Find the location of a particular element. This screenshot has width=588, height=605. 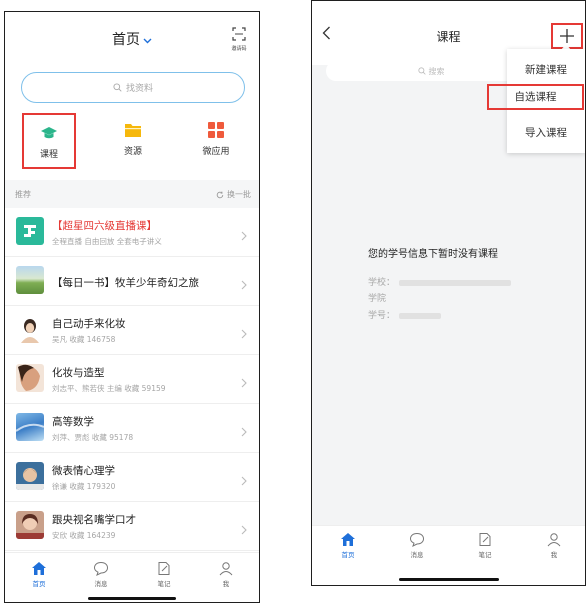

tab-label: 消息 is located at coordinates (417, 555).